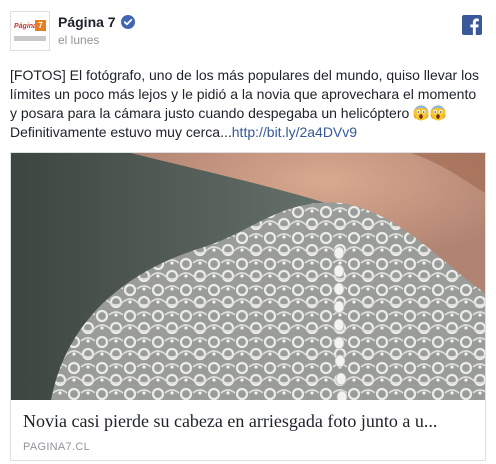  I want to click on post-timestamp: el lunes, so click(96, 40).